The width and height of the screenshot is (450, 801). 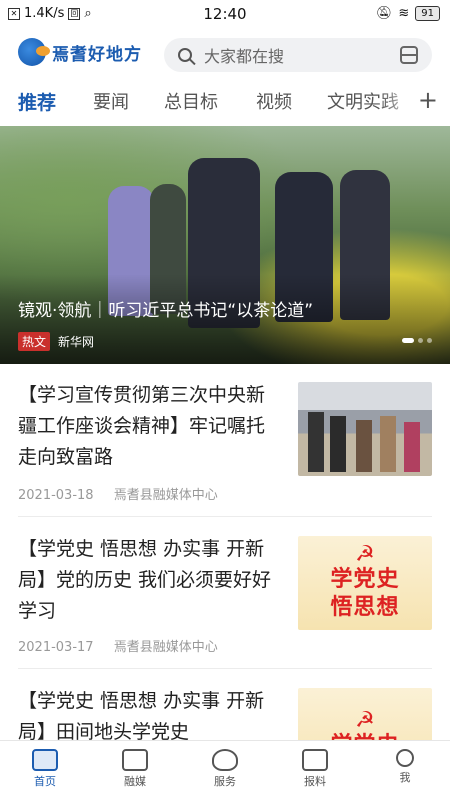 What do you see at coordinates (76, 342) in the screenshot?
I see `hero-source: 新华网` at bounding box center [76, 342].